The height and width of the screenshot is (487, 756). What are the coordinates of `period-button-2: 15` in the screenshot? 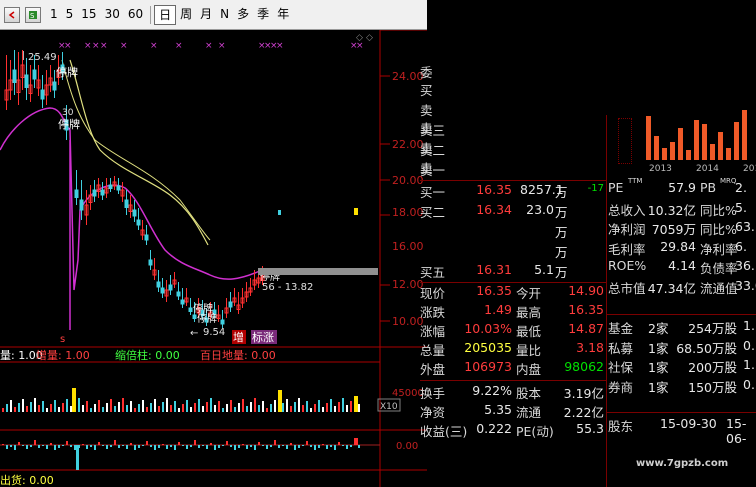 It's located at (88, 15).